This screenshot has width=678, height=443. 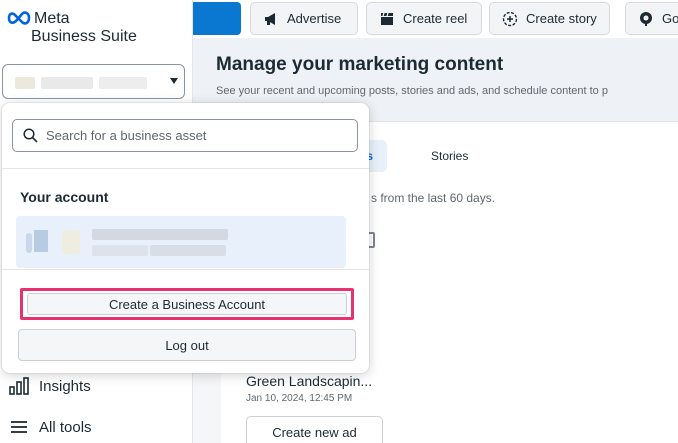 I want to click on create-reel-button: Create reel, so click(x=424, y=18).